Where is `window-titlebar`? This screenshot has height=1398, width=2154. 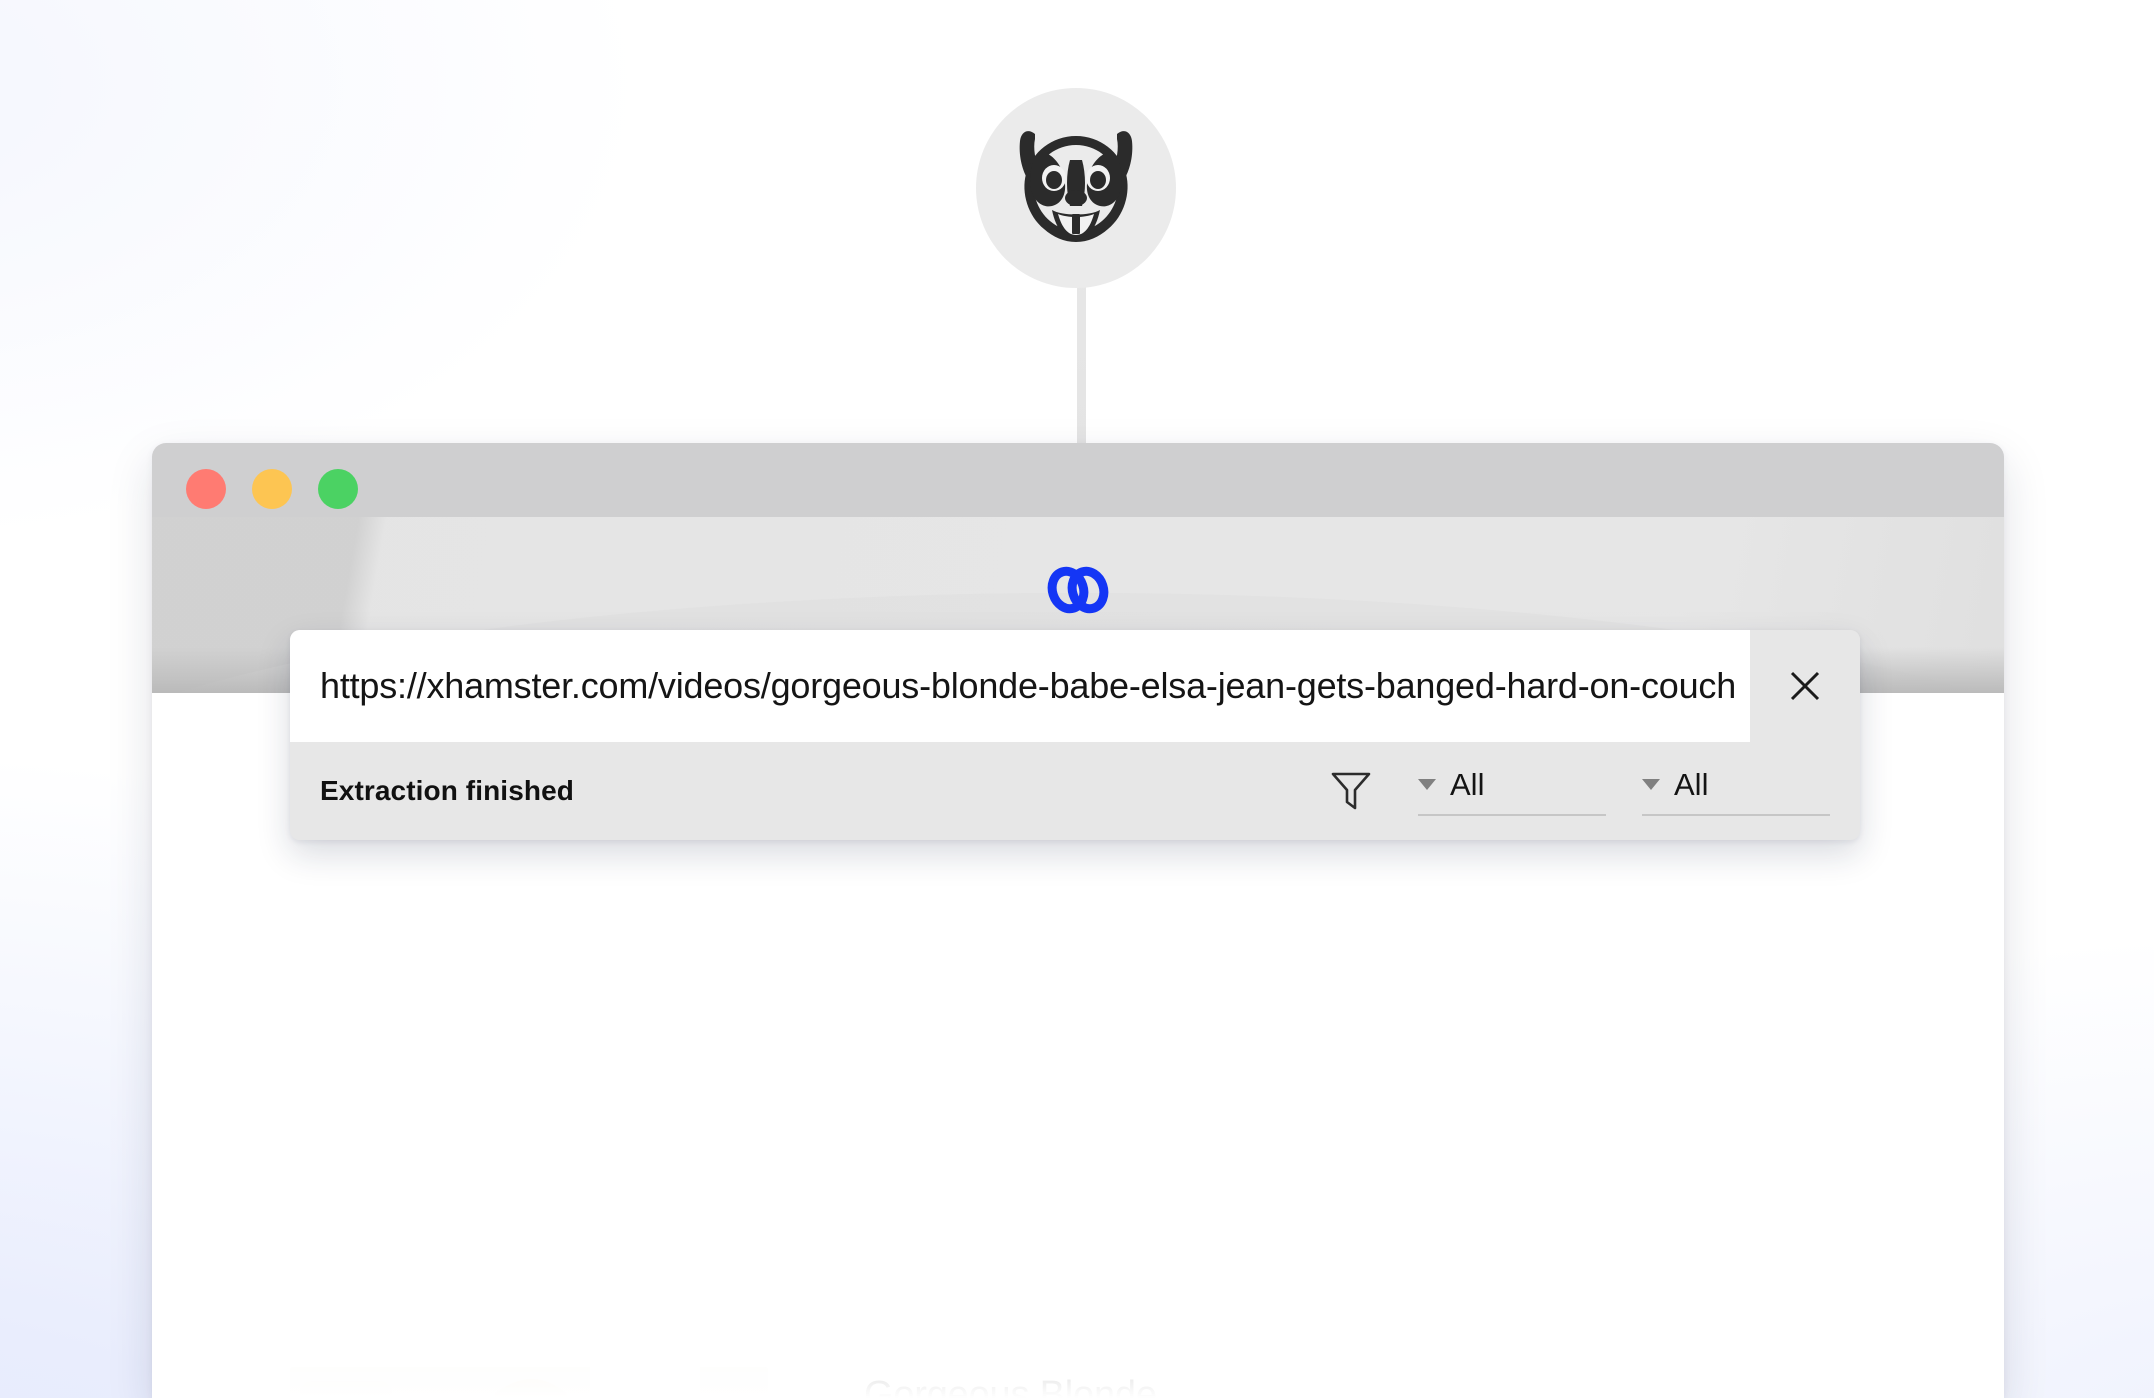
window-titlebar is located at coordinates (1078, 480).